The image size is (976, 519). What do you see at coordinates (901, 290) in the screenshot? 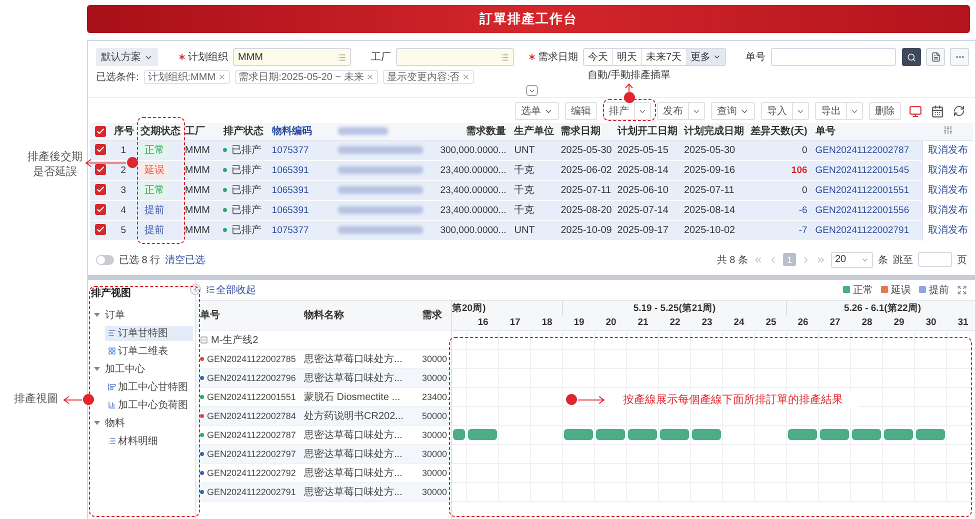
I see `legend-label: 延误` at bounding box center [901, 290].